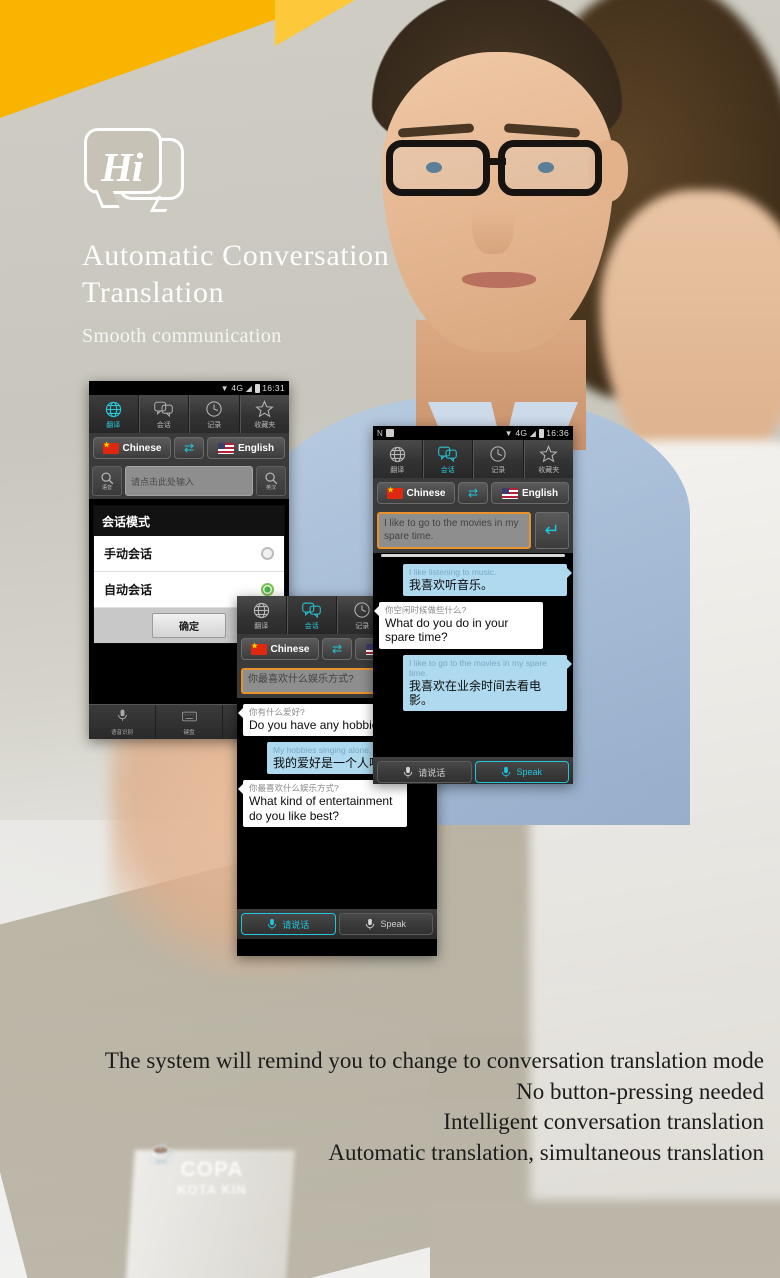 The height and width of the screenshot is (1278, 780). What do you see at coordinates (122, 167) in the screenshot?
I see `hi-logo-text: Hi` at bounding box center [122, 167].